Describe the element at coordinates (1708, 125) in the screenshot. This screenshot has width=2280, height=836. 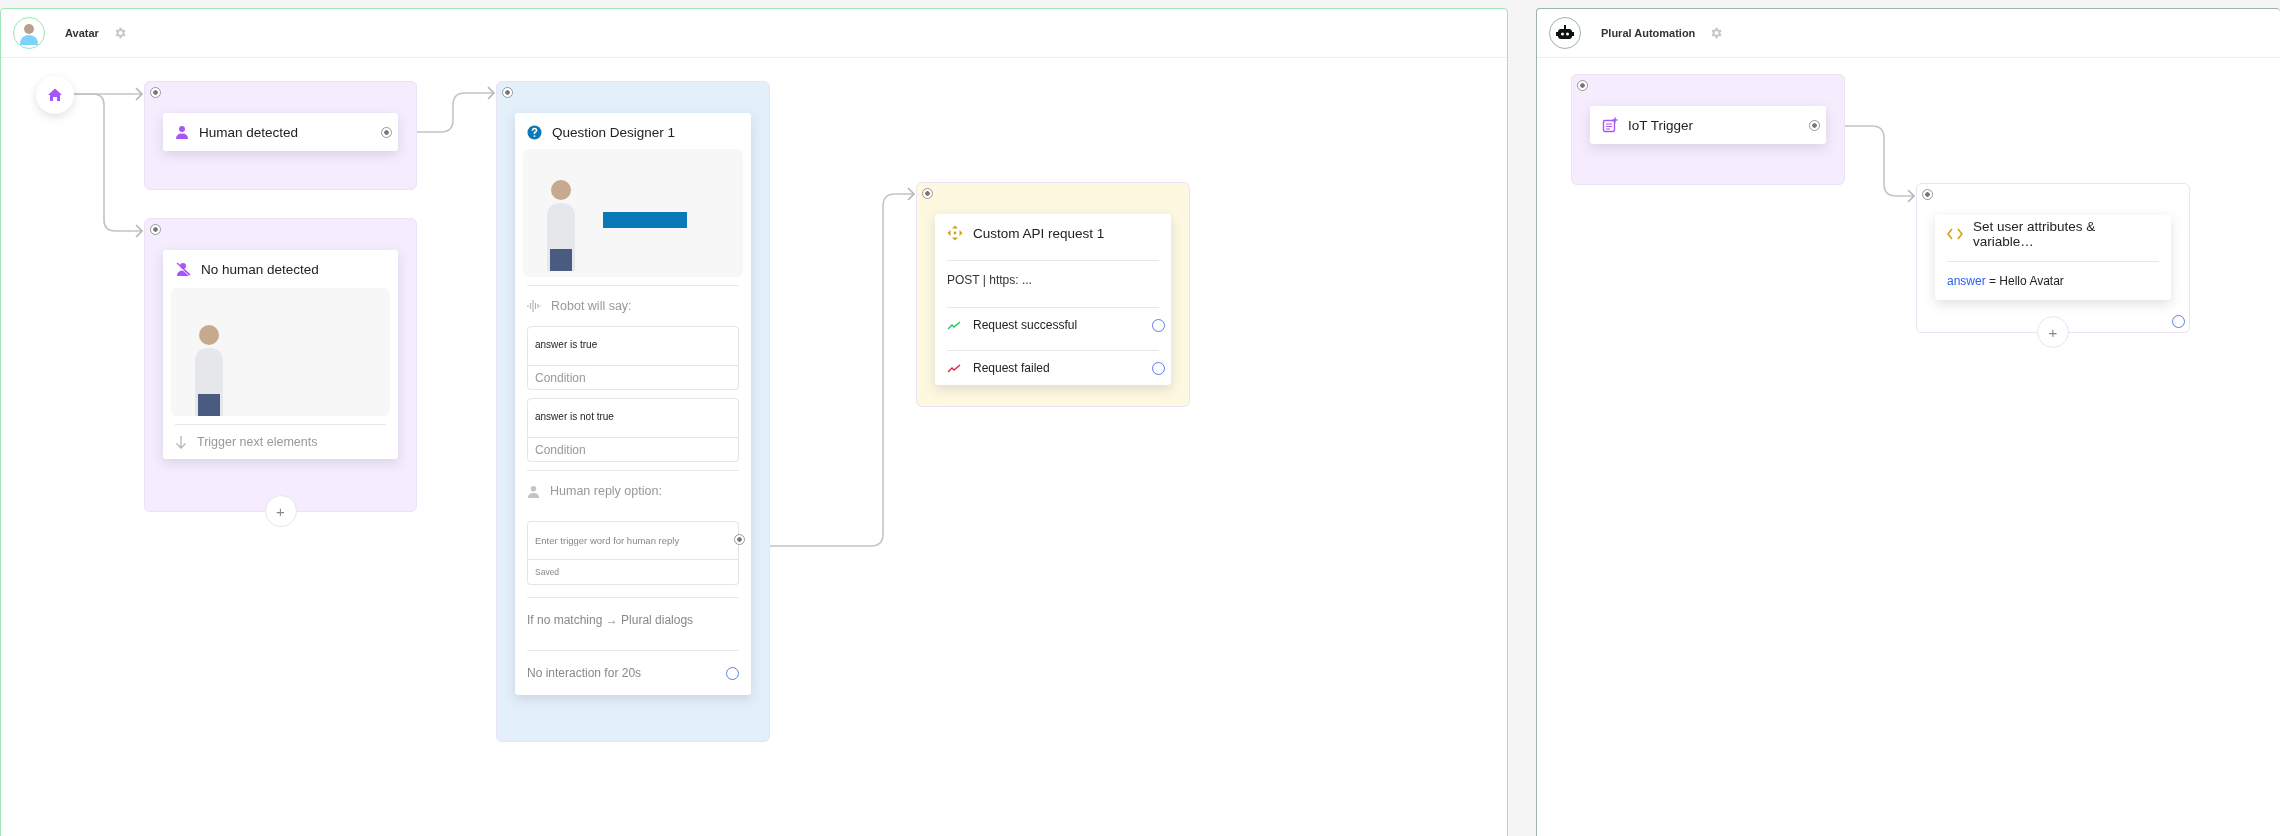
I see `node-card: IoT Trigger` at that location.